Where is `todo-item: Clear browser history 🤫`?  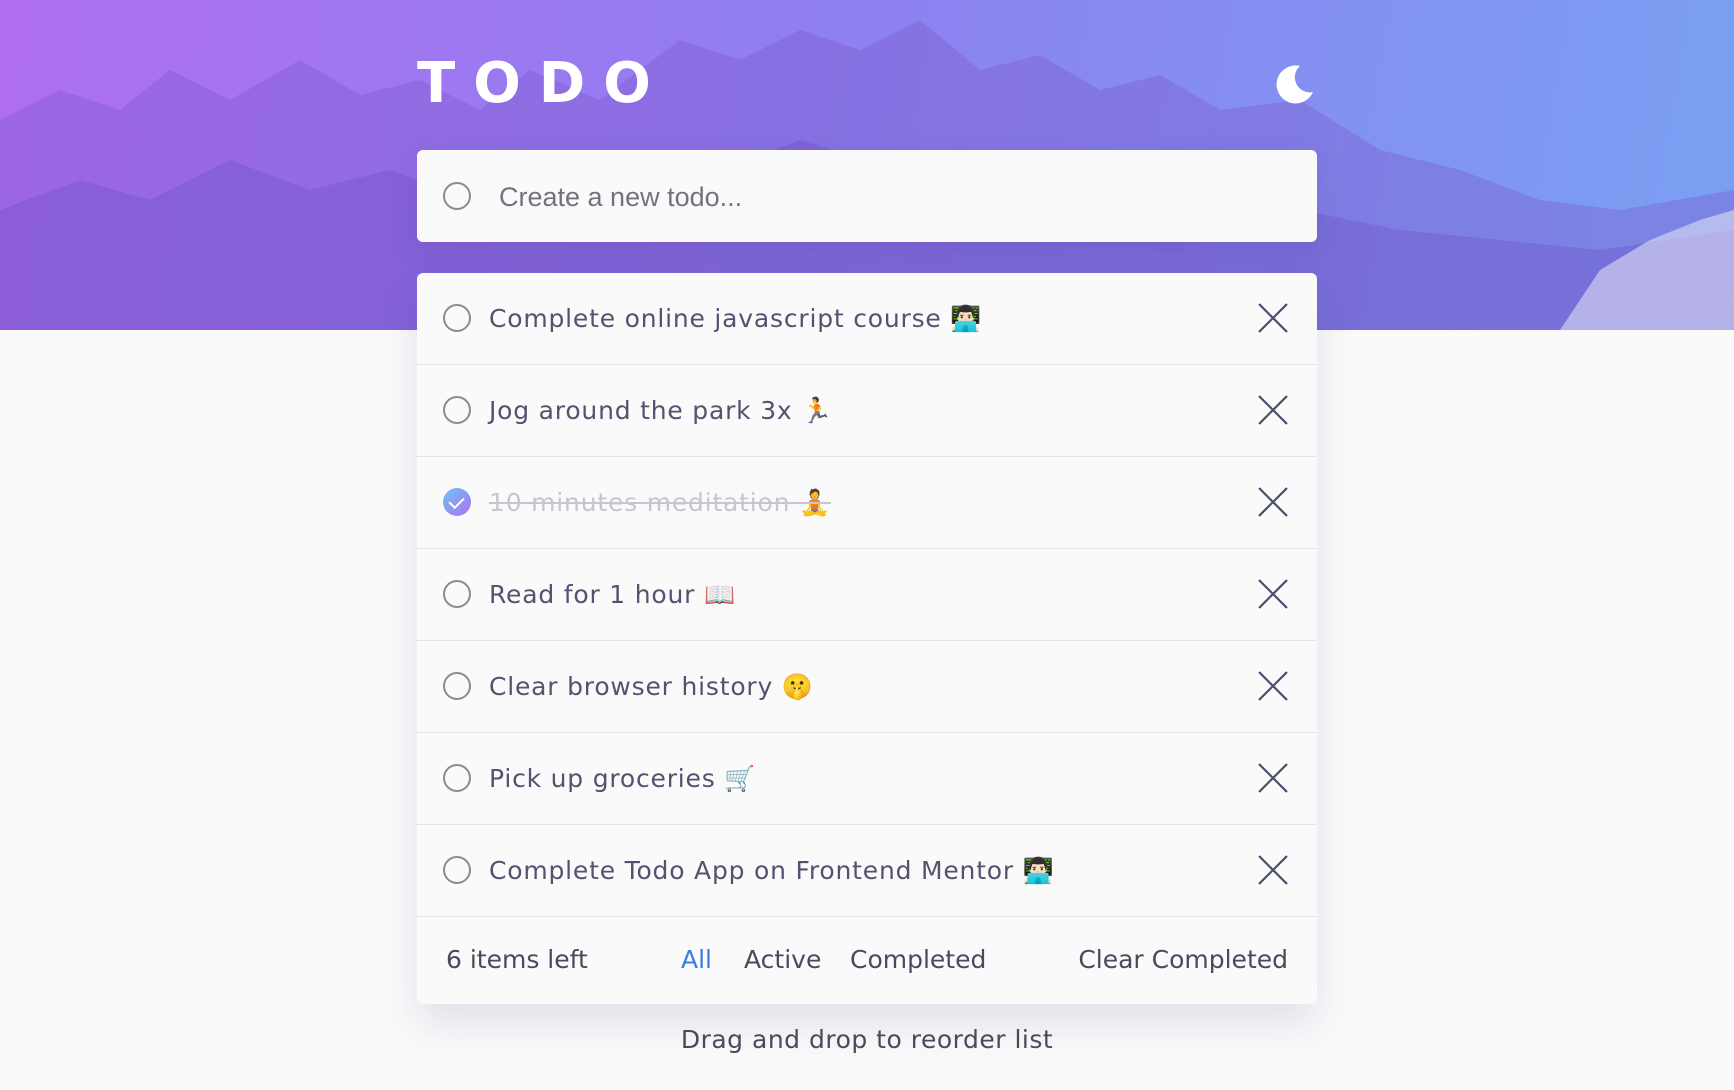
todo-item: Clear browser history 🤫 is located at coordinates (867, 687).